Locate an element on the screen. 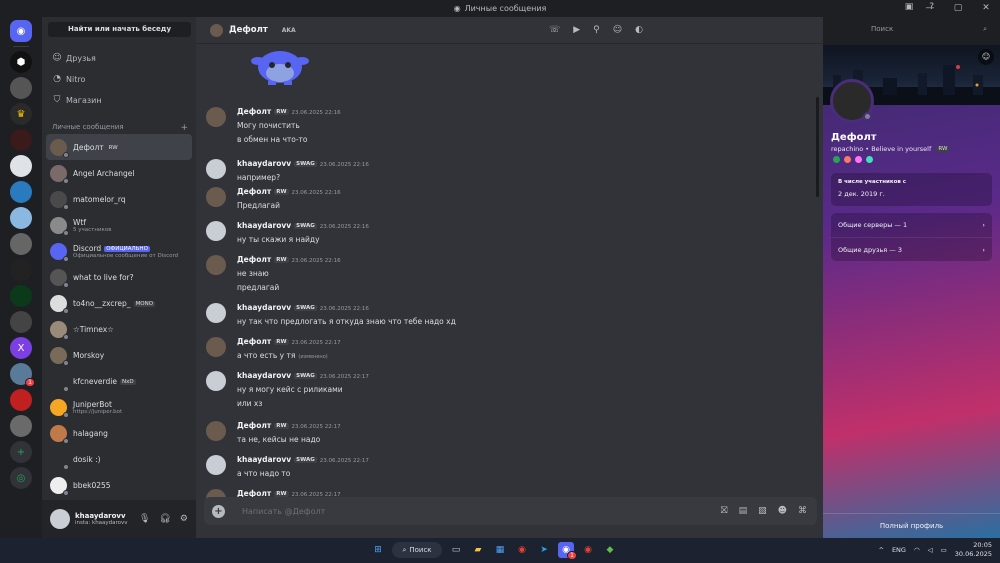 The width and height of the screenshot is (1000, 563). file-explorer-icon: ▰ is located at coordinates (478, 550).